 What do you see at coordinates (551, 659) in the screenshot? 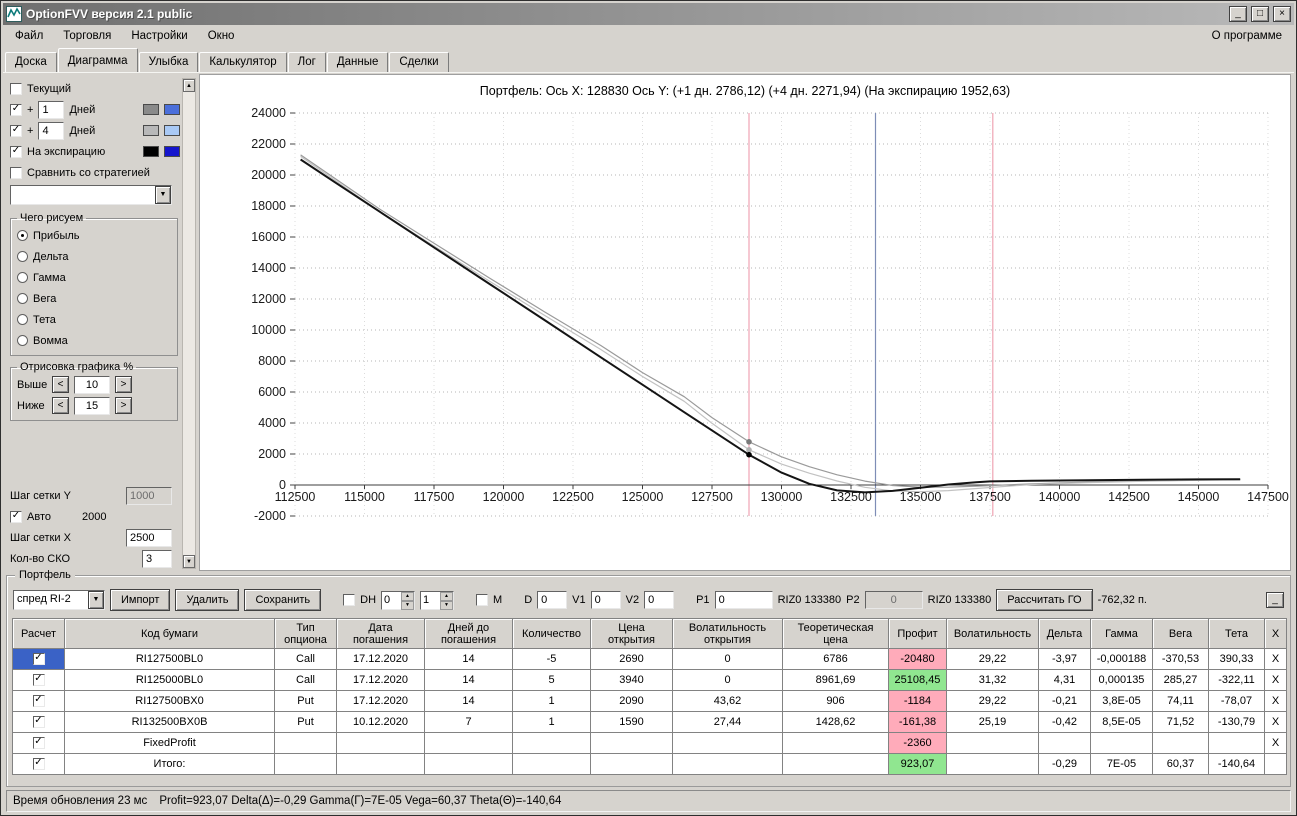
I see `cell-qty: -5` at bounding box center [551, 659].